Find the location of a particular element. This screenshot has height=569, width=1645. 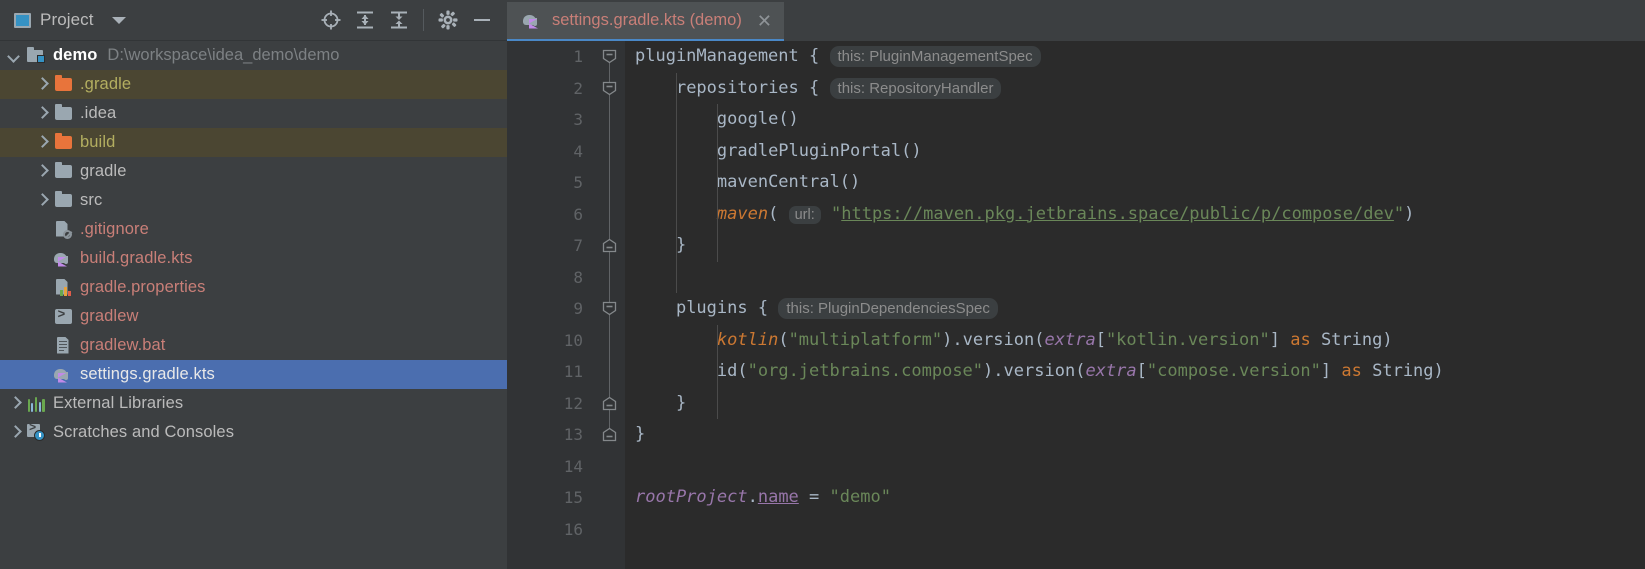

bat-file-icon is located at coordinates (63, 345).